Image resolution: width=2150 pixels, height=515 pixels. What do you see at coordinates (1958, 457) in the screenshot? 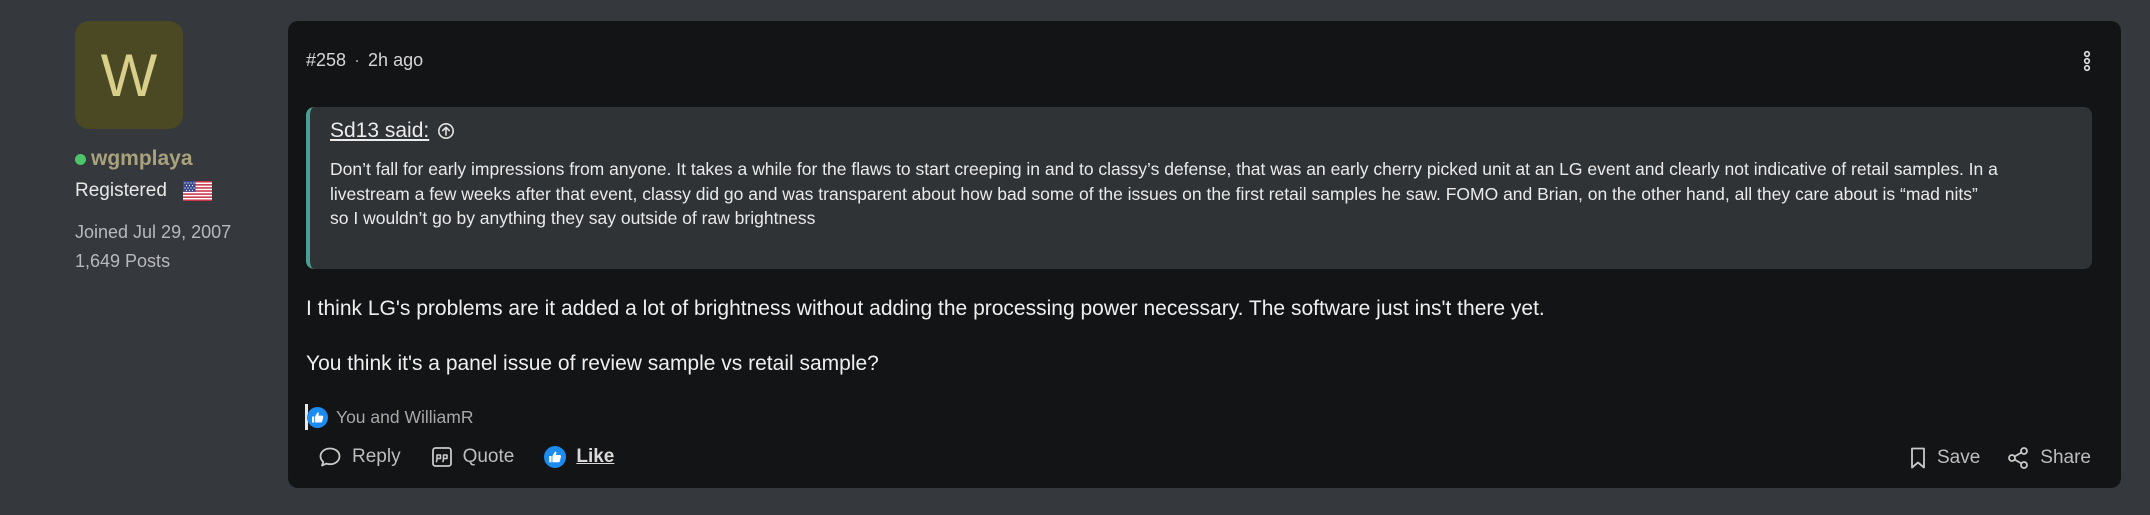
I see `save-label: Save` at bounding box center [1958, 457].